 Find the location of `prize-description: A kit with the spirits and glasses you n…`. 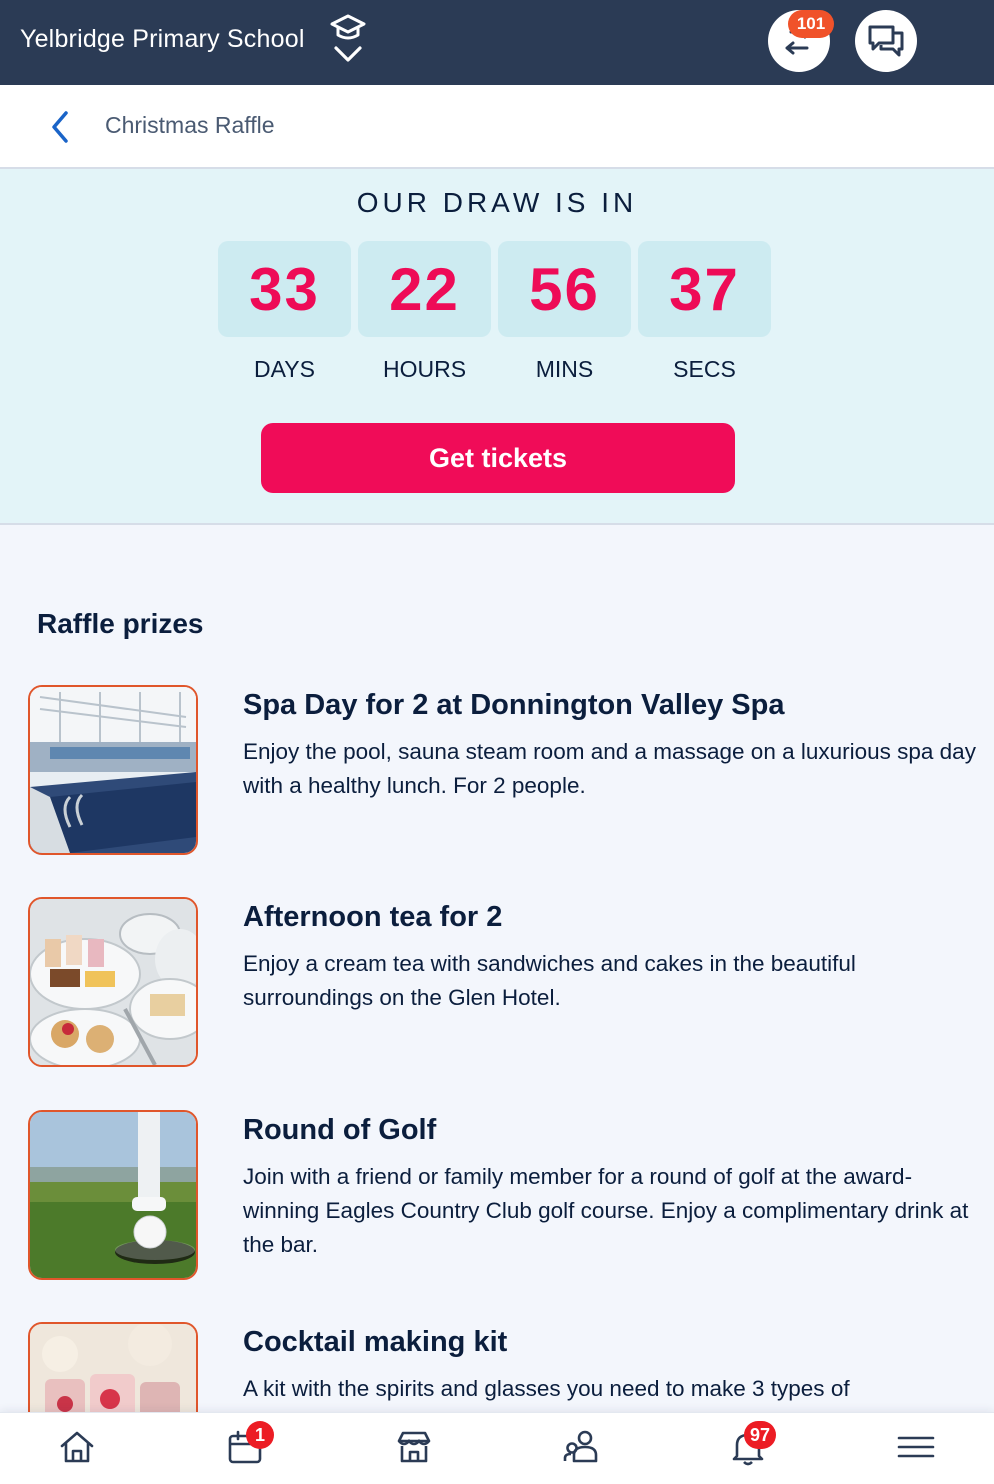

prize-description: A kit with the spirits and glasses you n… is located at coordinates (546, 1388).